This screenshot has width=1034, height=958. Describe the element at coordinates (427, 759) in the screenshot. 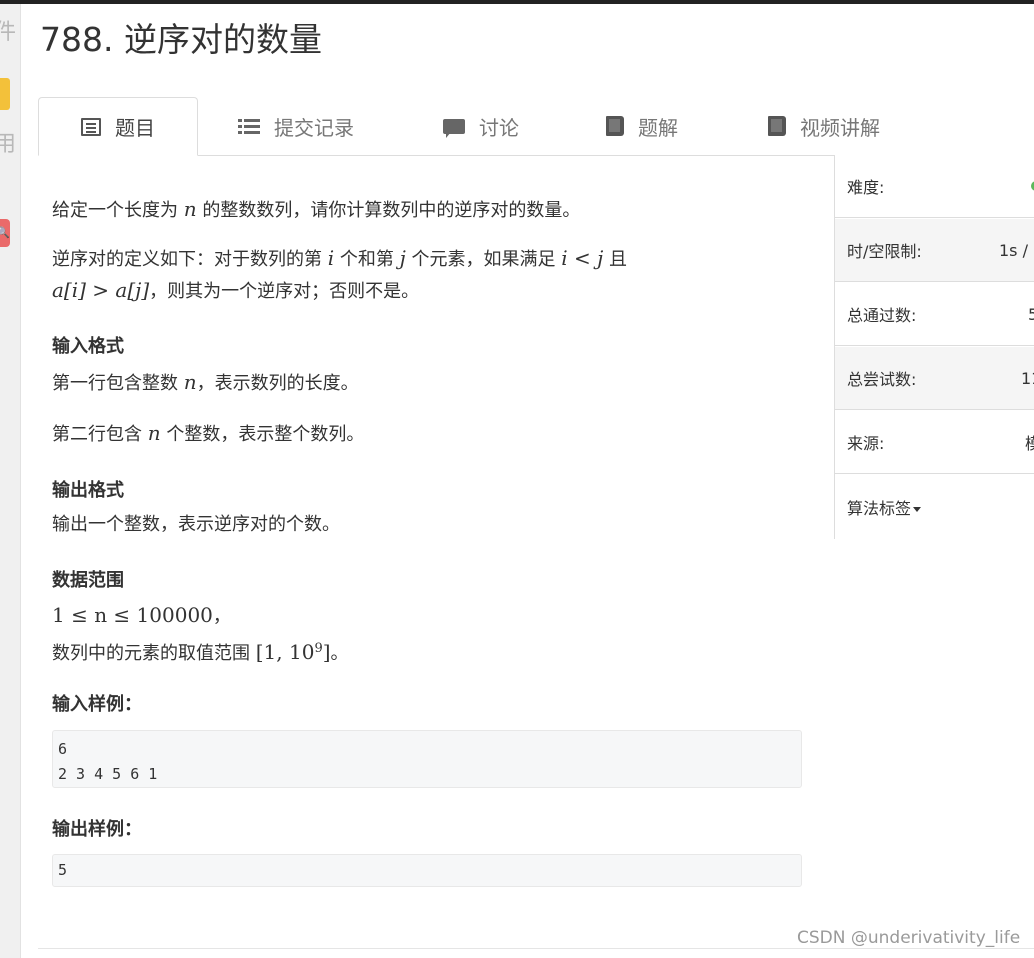

I see `sample-input-code: 6 2 3 4 5 6 1` at that location.